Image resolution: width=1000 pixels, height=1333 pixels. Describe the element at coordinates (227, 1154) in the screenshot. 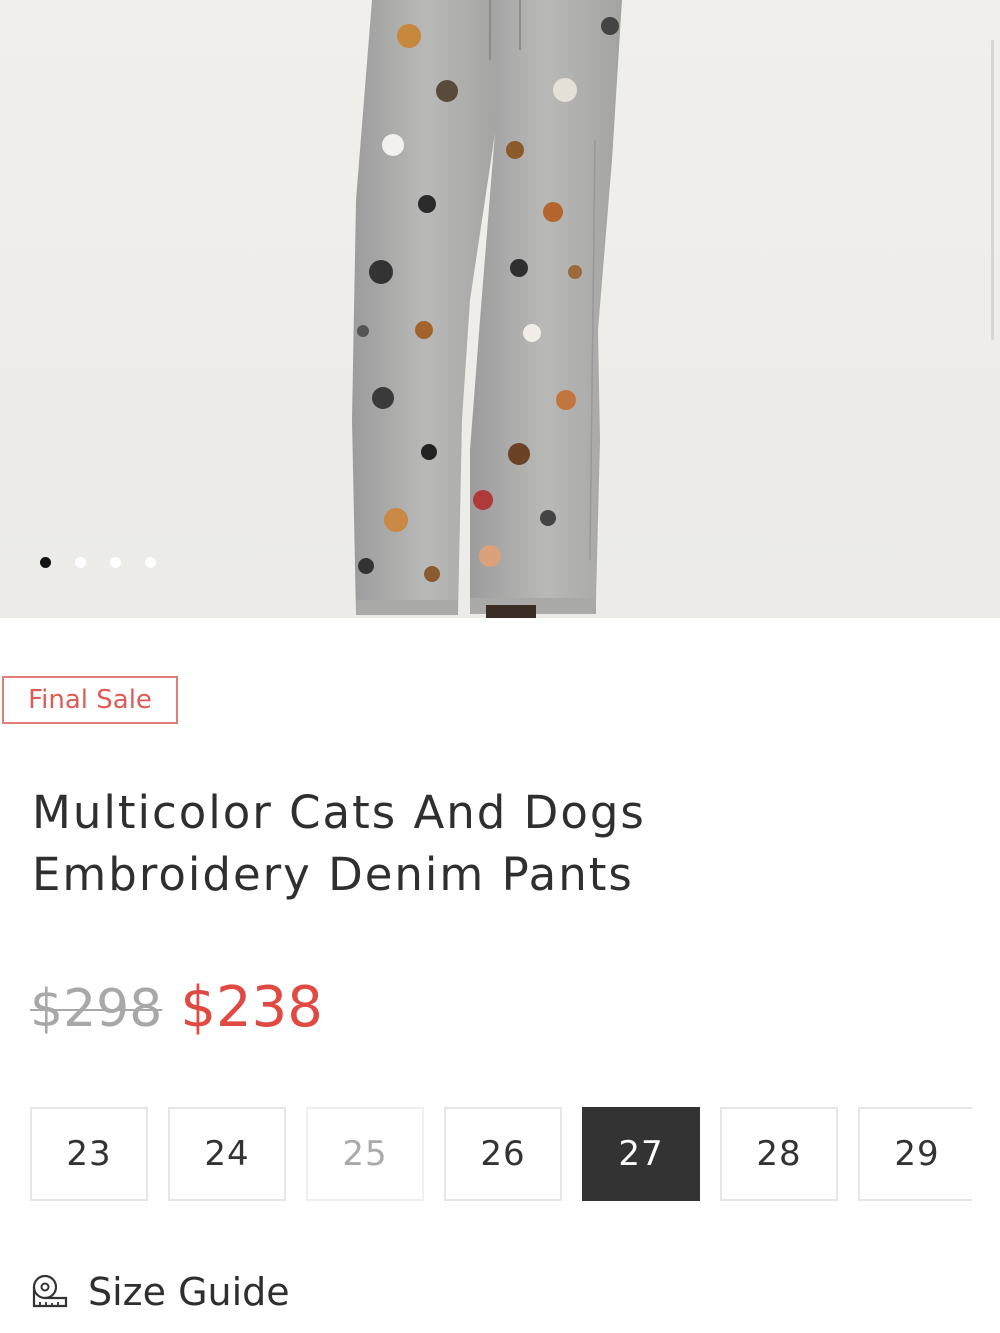

I see `size-option-24: 24` at that location.